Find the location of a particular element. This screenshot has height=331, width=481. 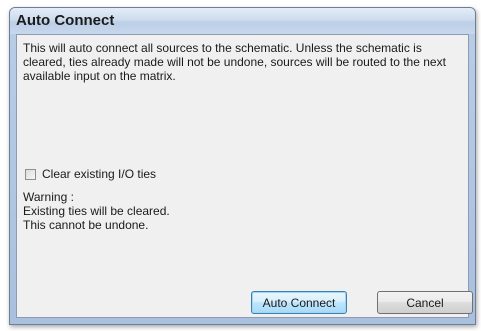

auto-connect-button: Auto Connect is located at coordinates (299, 302).